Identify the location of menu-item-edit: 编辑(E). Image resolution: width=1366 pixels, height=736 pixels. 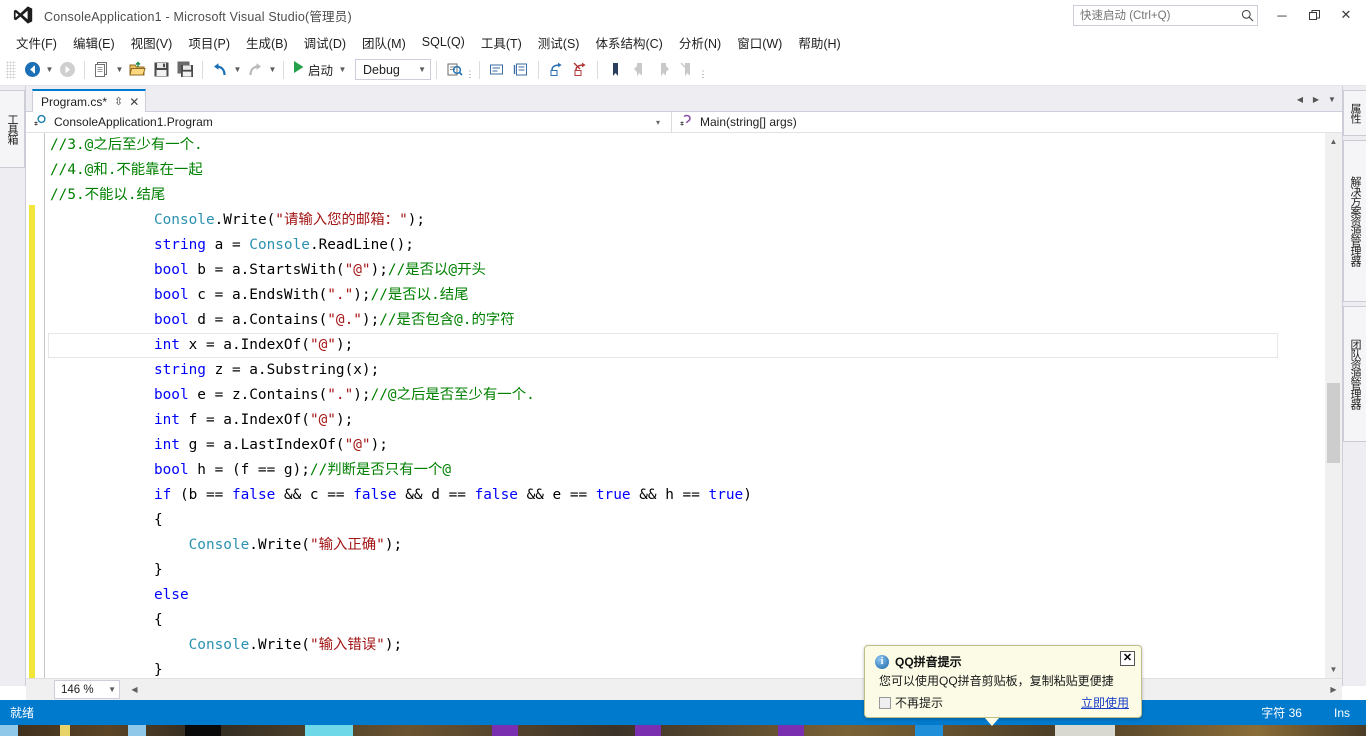
(94, 42).